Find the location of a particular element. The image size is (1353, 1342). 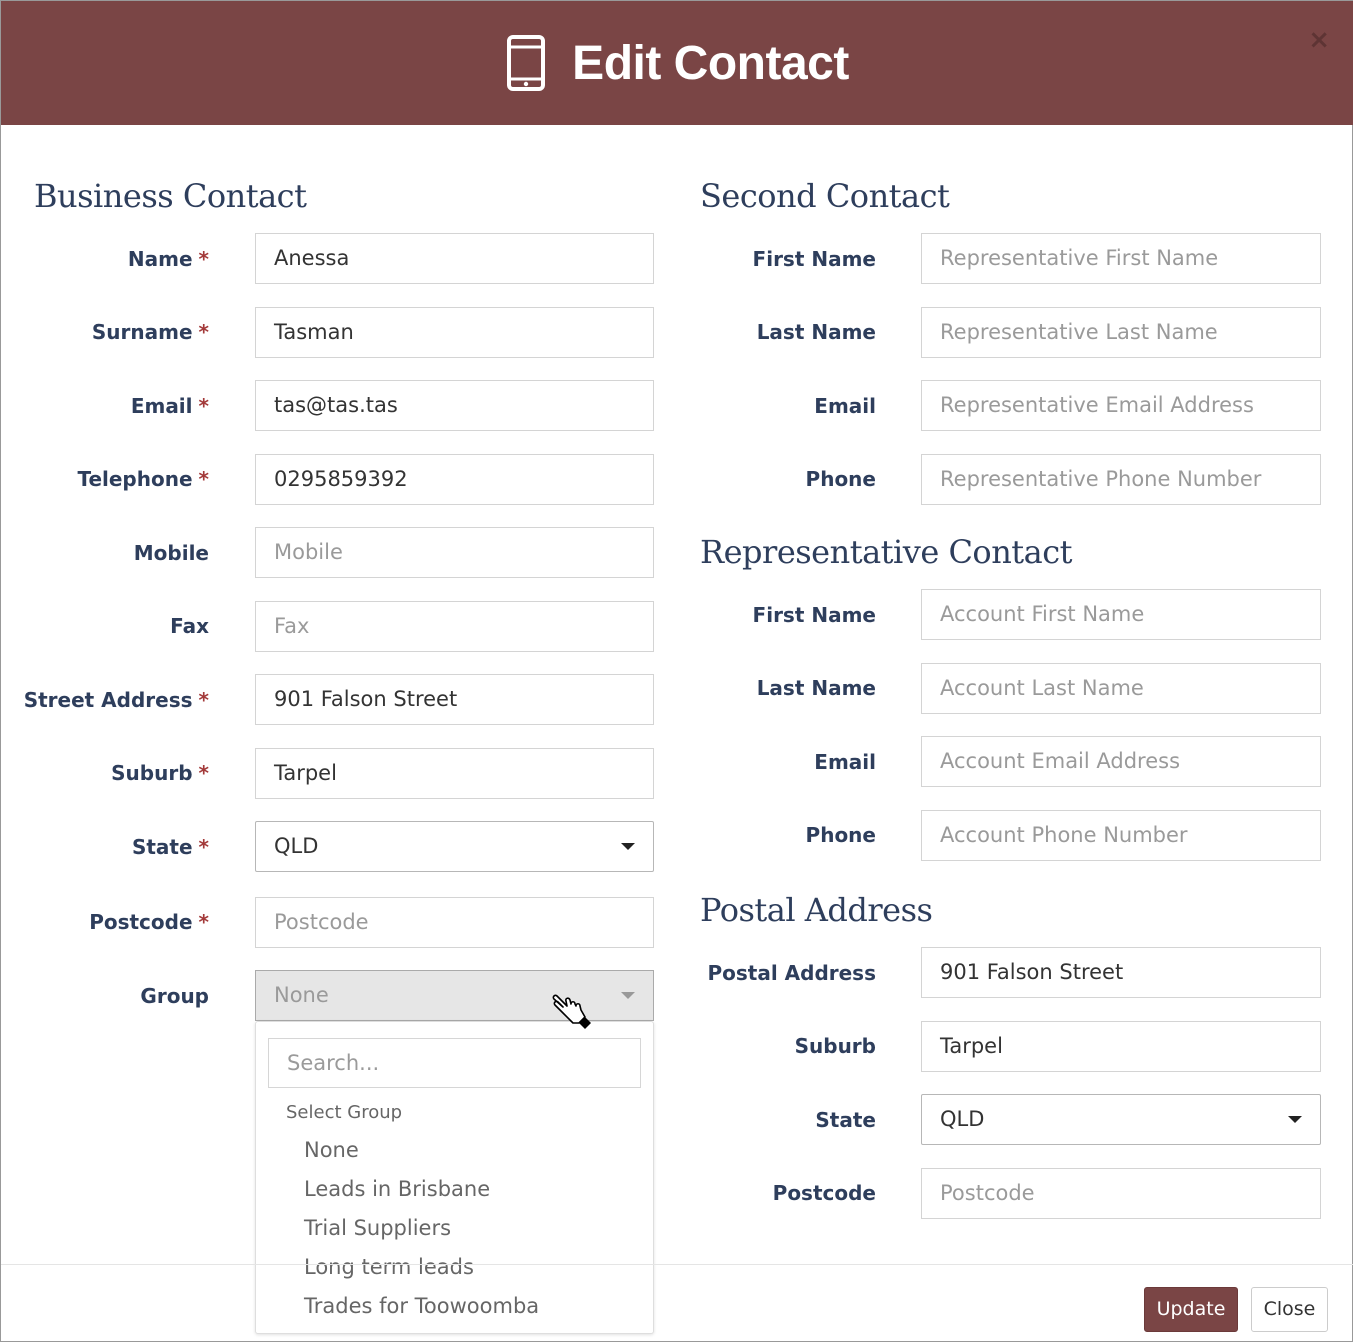

modal-header: Edit Contact × is located at coordinates (677, 63).